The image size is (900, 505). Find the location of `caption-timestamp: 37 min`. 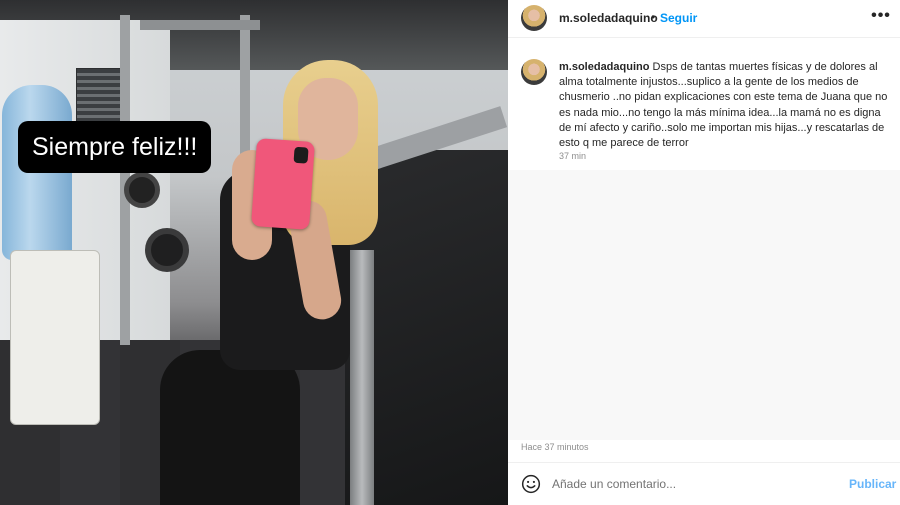

caption-timestamp: 37 min is located at coordinates (573, 156).